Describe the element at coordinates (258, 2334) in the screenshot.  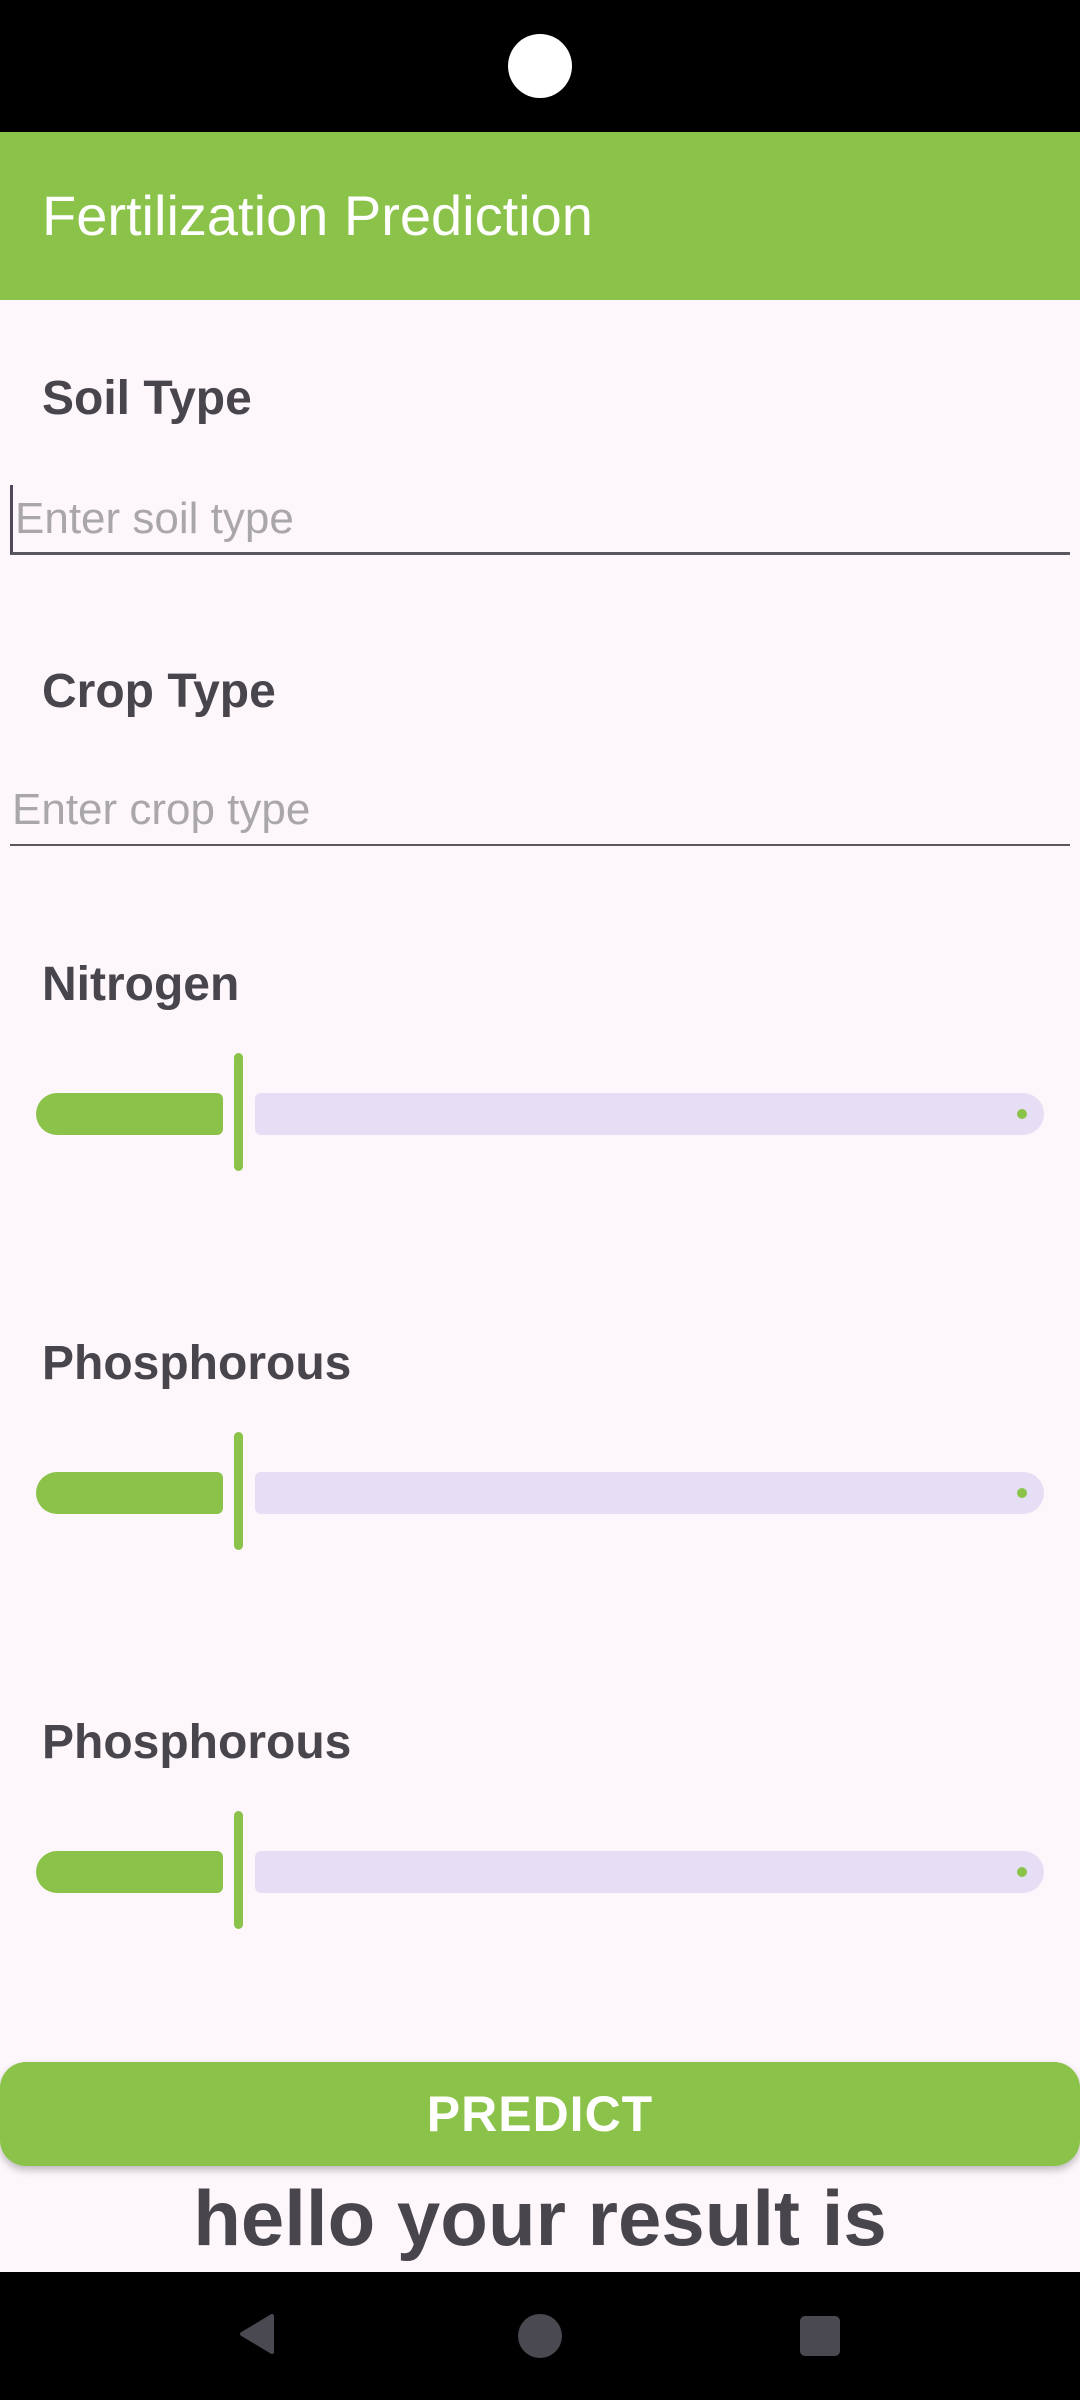
I see `back-triangle-icon` at that location.